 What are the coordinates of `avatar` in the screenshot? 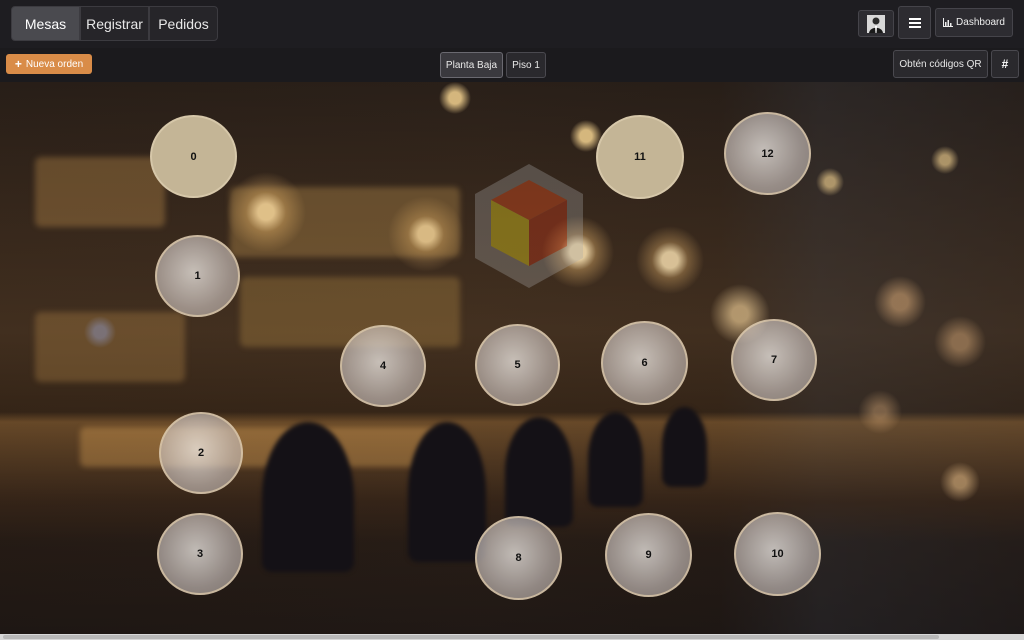 It's located at (876, 23).